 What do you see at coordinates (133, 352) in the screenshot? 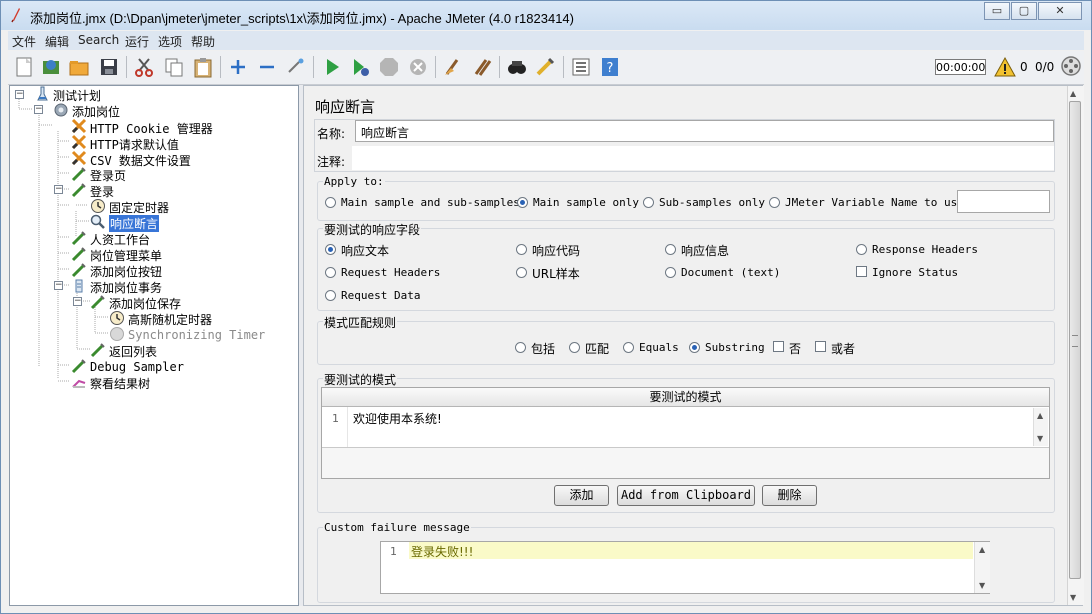
I see `tree-item-label: 返回列表` at bounding box center [133, 352].